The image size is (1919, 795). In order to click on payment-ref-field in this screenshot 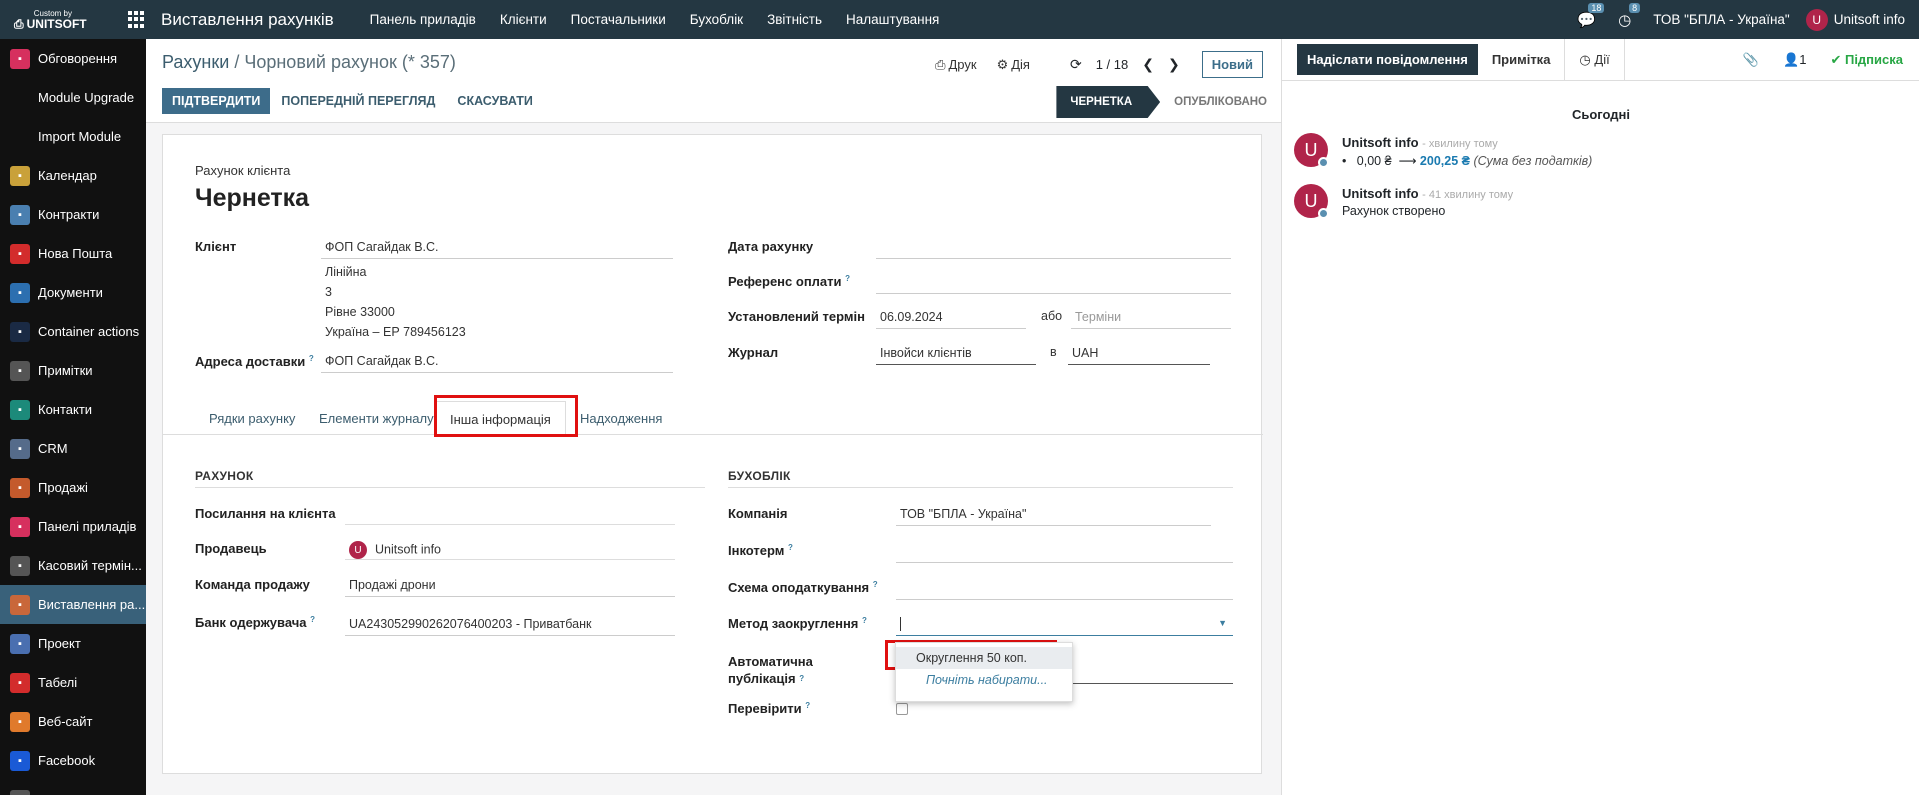, I will do `click(1053, 283)`.